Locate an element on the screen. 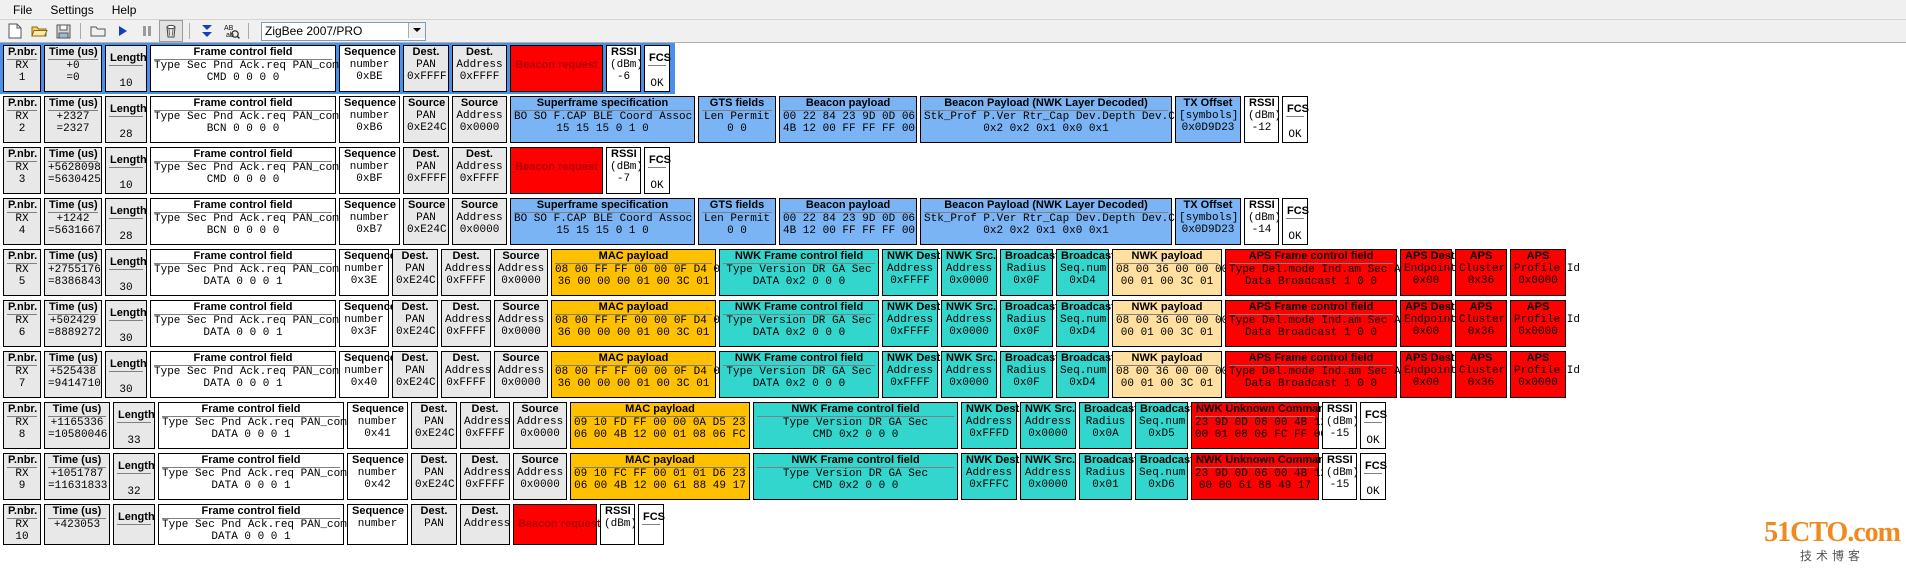  pause-icon is located at coordinates (146, 31).